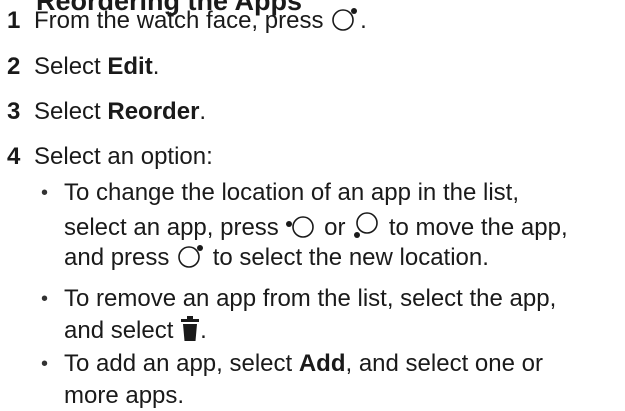 Image resolution: width=625 pixels, height=411 pixels. I want to click on step-text: Select an option:, so click(123, 156).